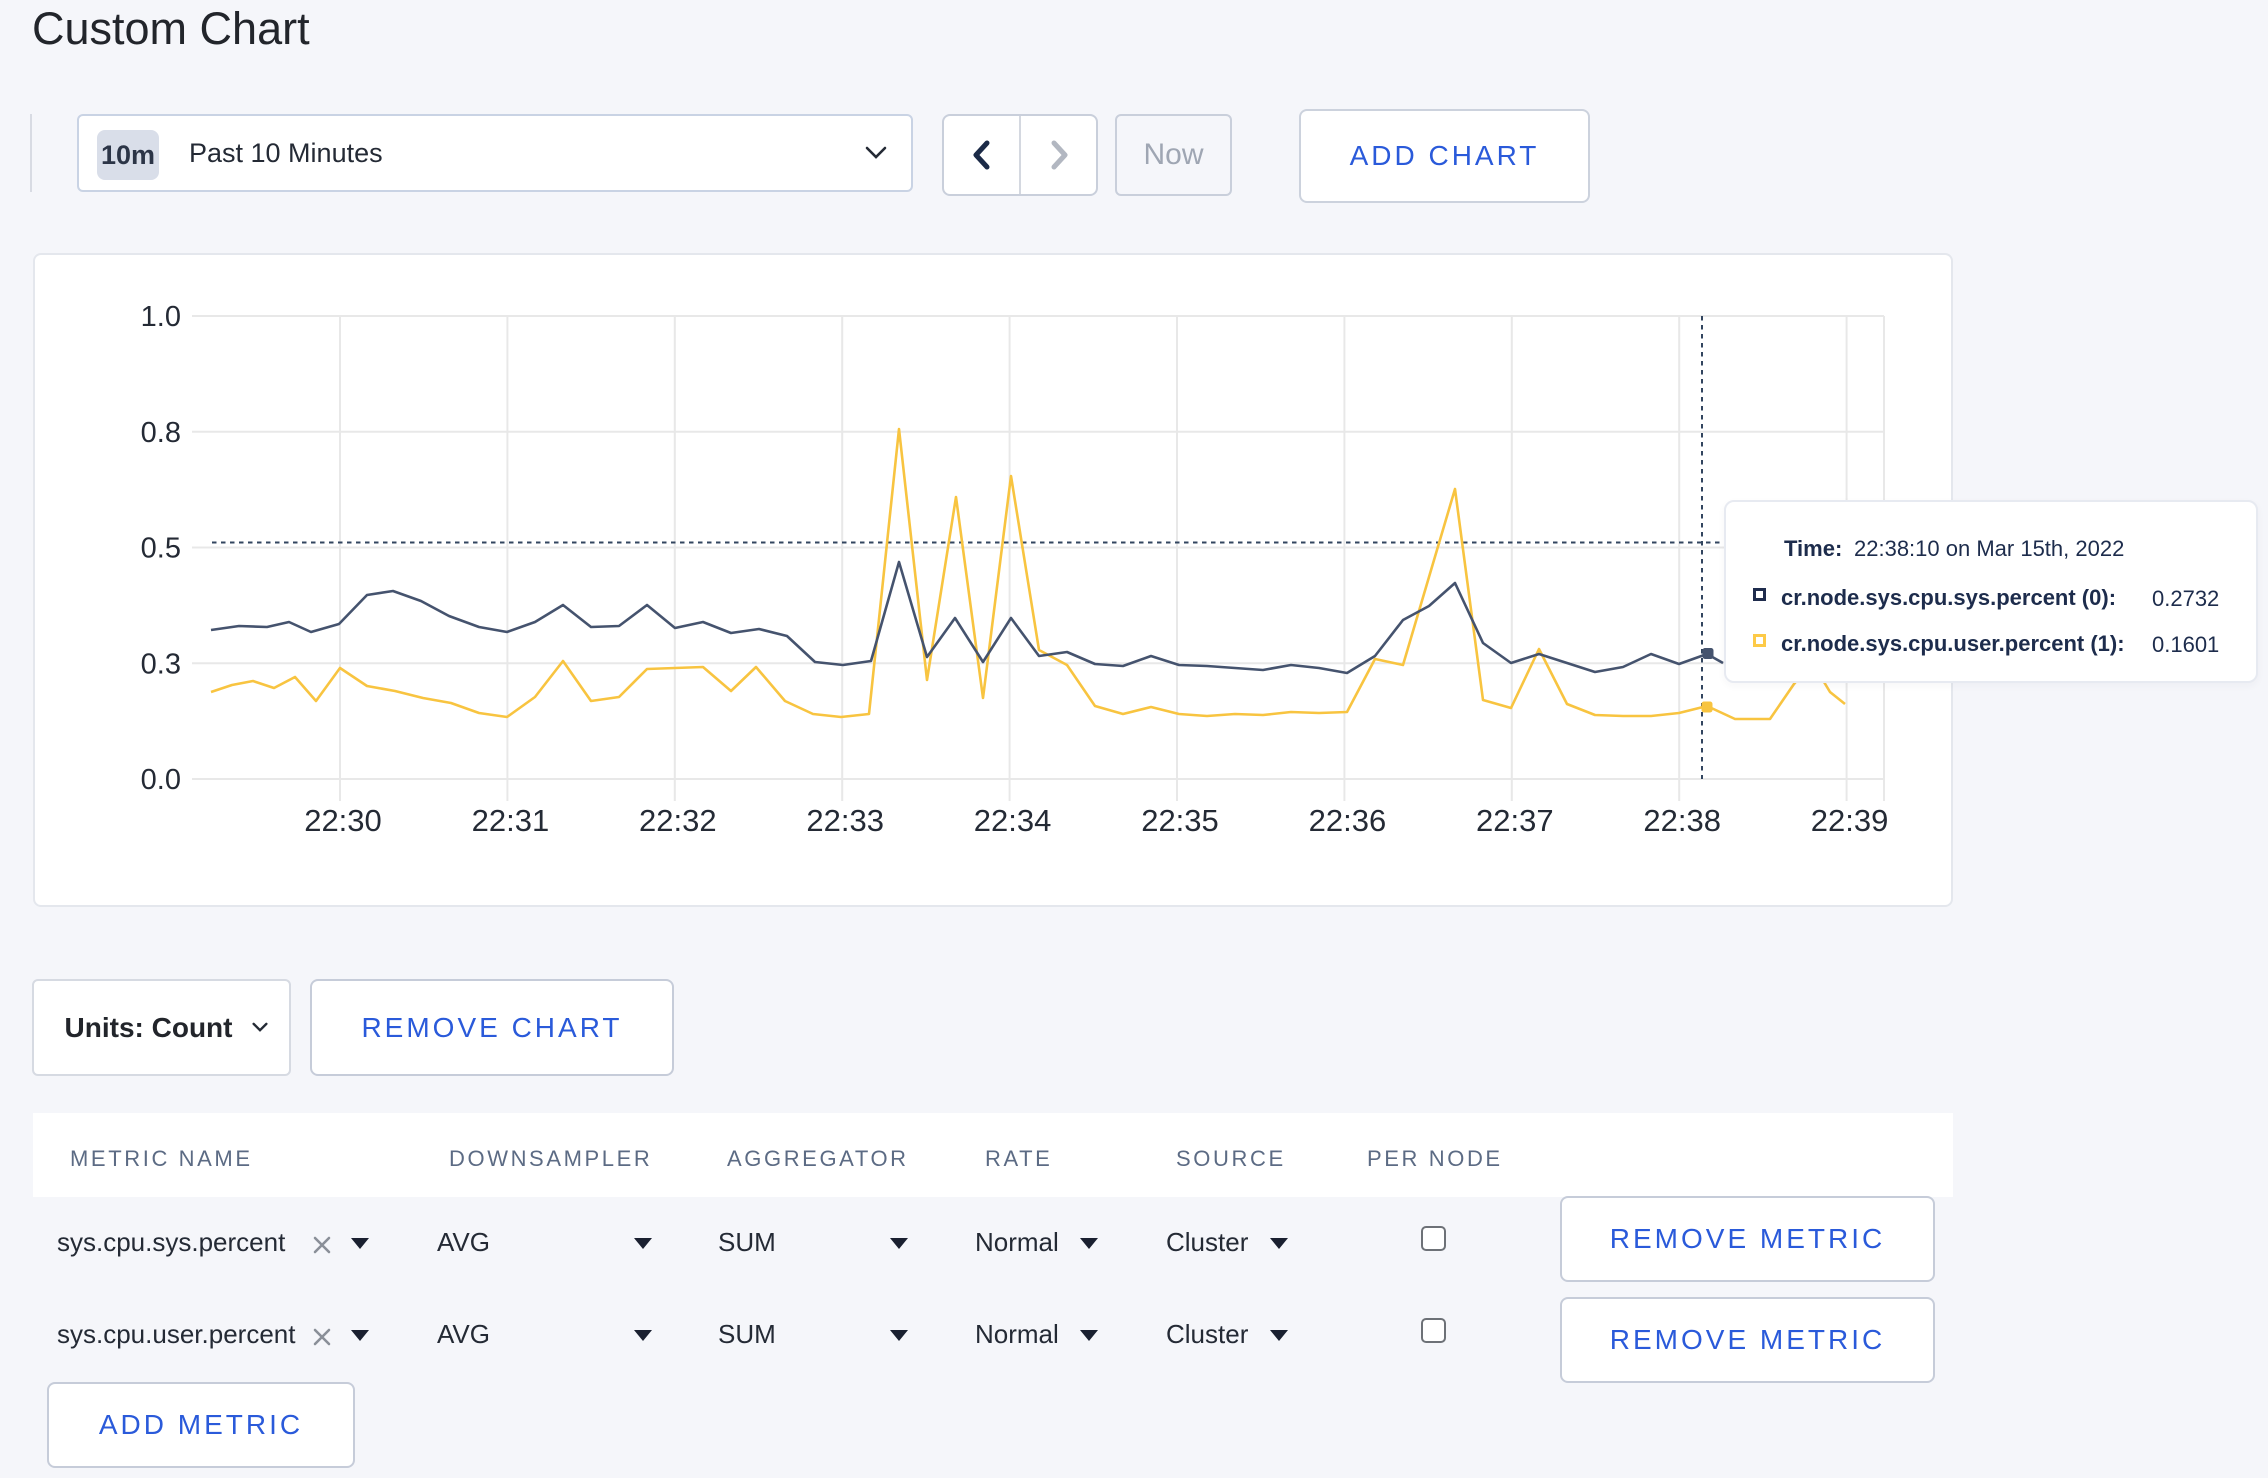 This screenshot has width=2268, height=1478. I want to click on svg-text: 0.5, so click(161, 549).